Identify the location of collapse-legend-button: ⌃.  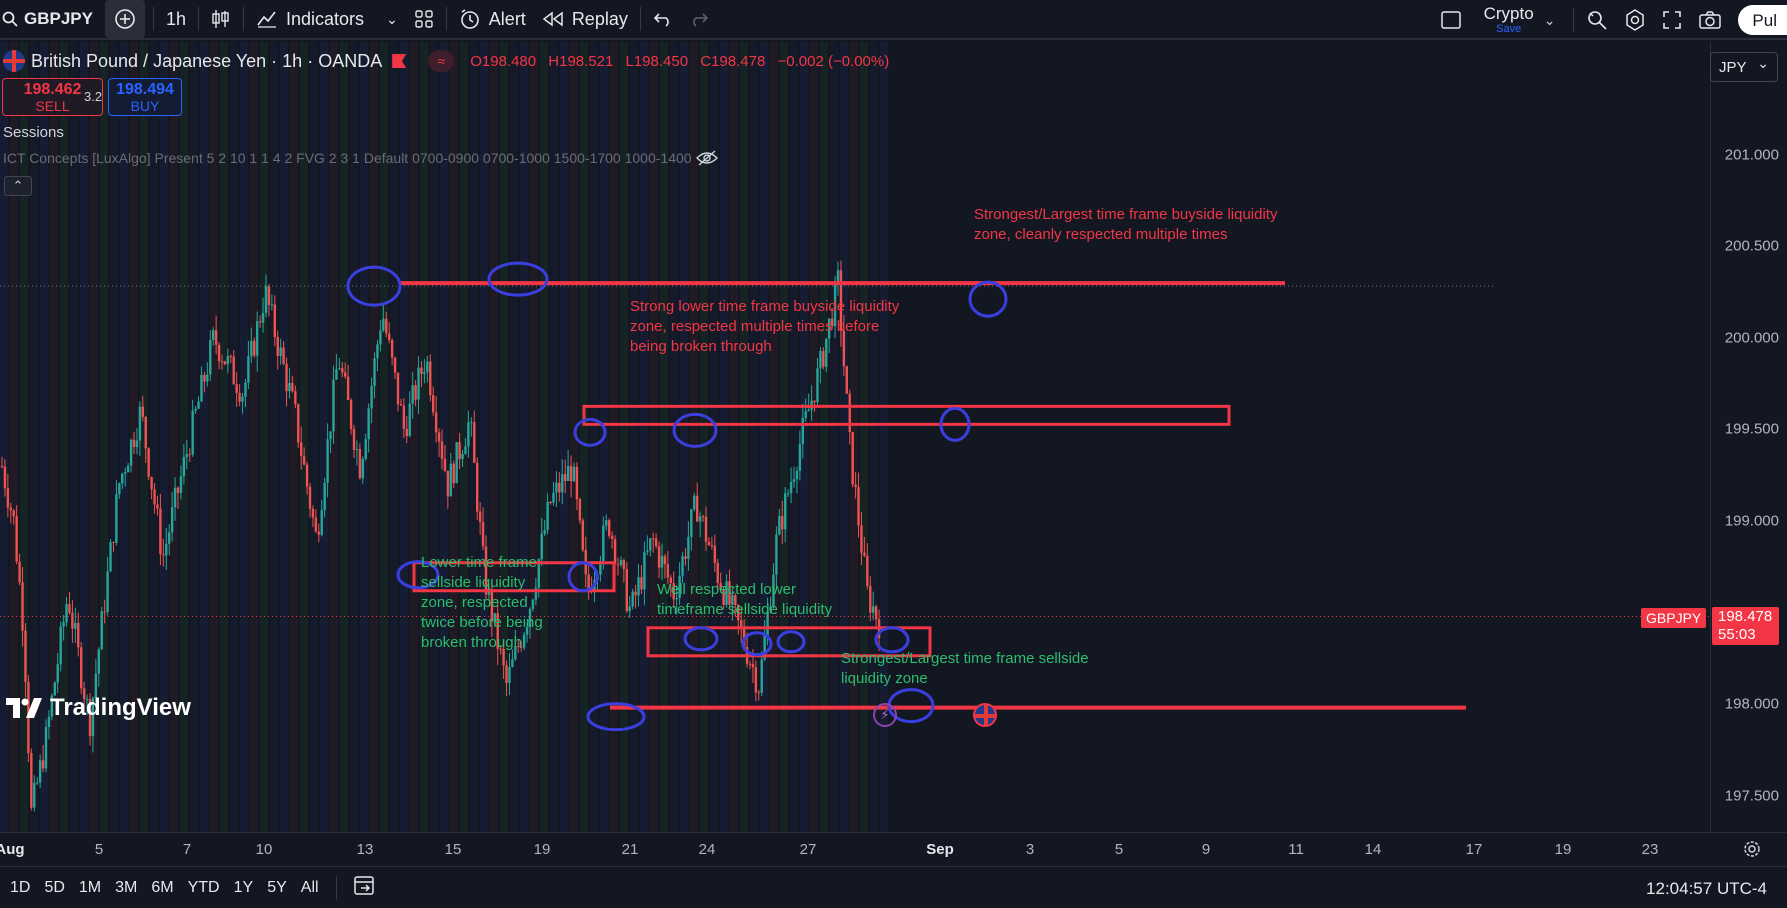
(18, 186).